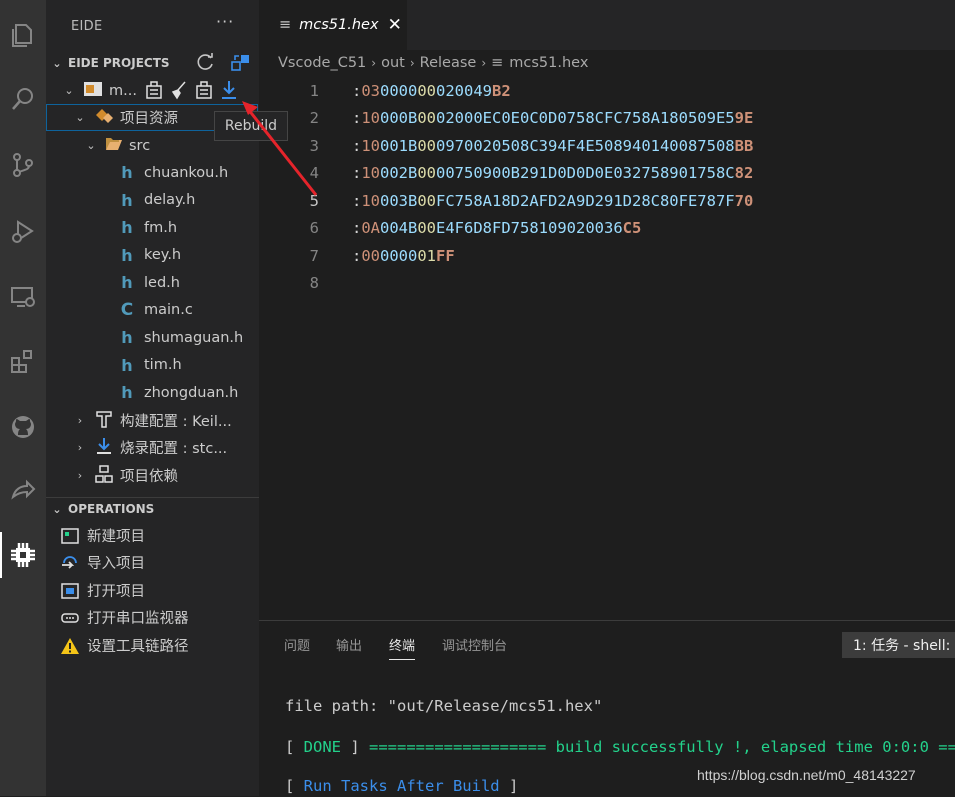  What do you see at coordinates (23, 555) in the screenshot?
I see `eide-chip-icon` at bounding box center [23, 555].